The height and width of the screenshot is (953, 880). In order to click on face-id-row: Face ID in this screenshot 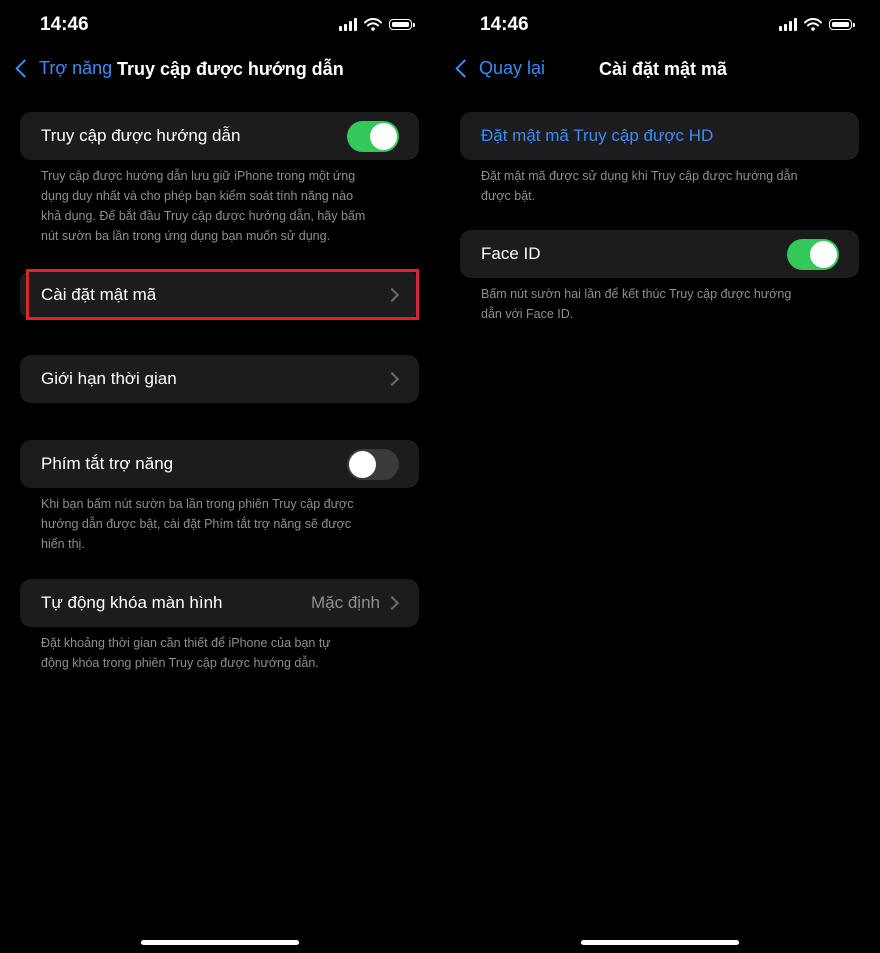, I will do `click(659, 254)`.